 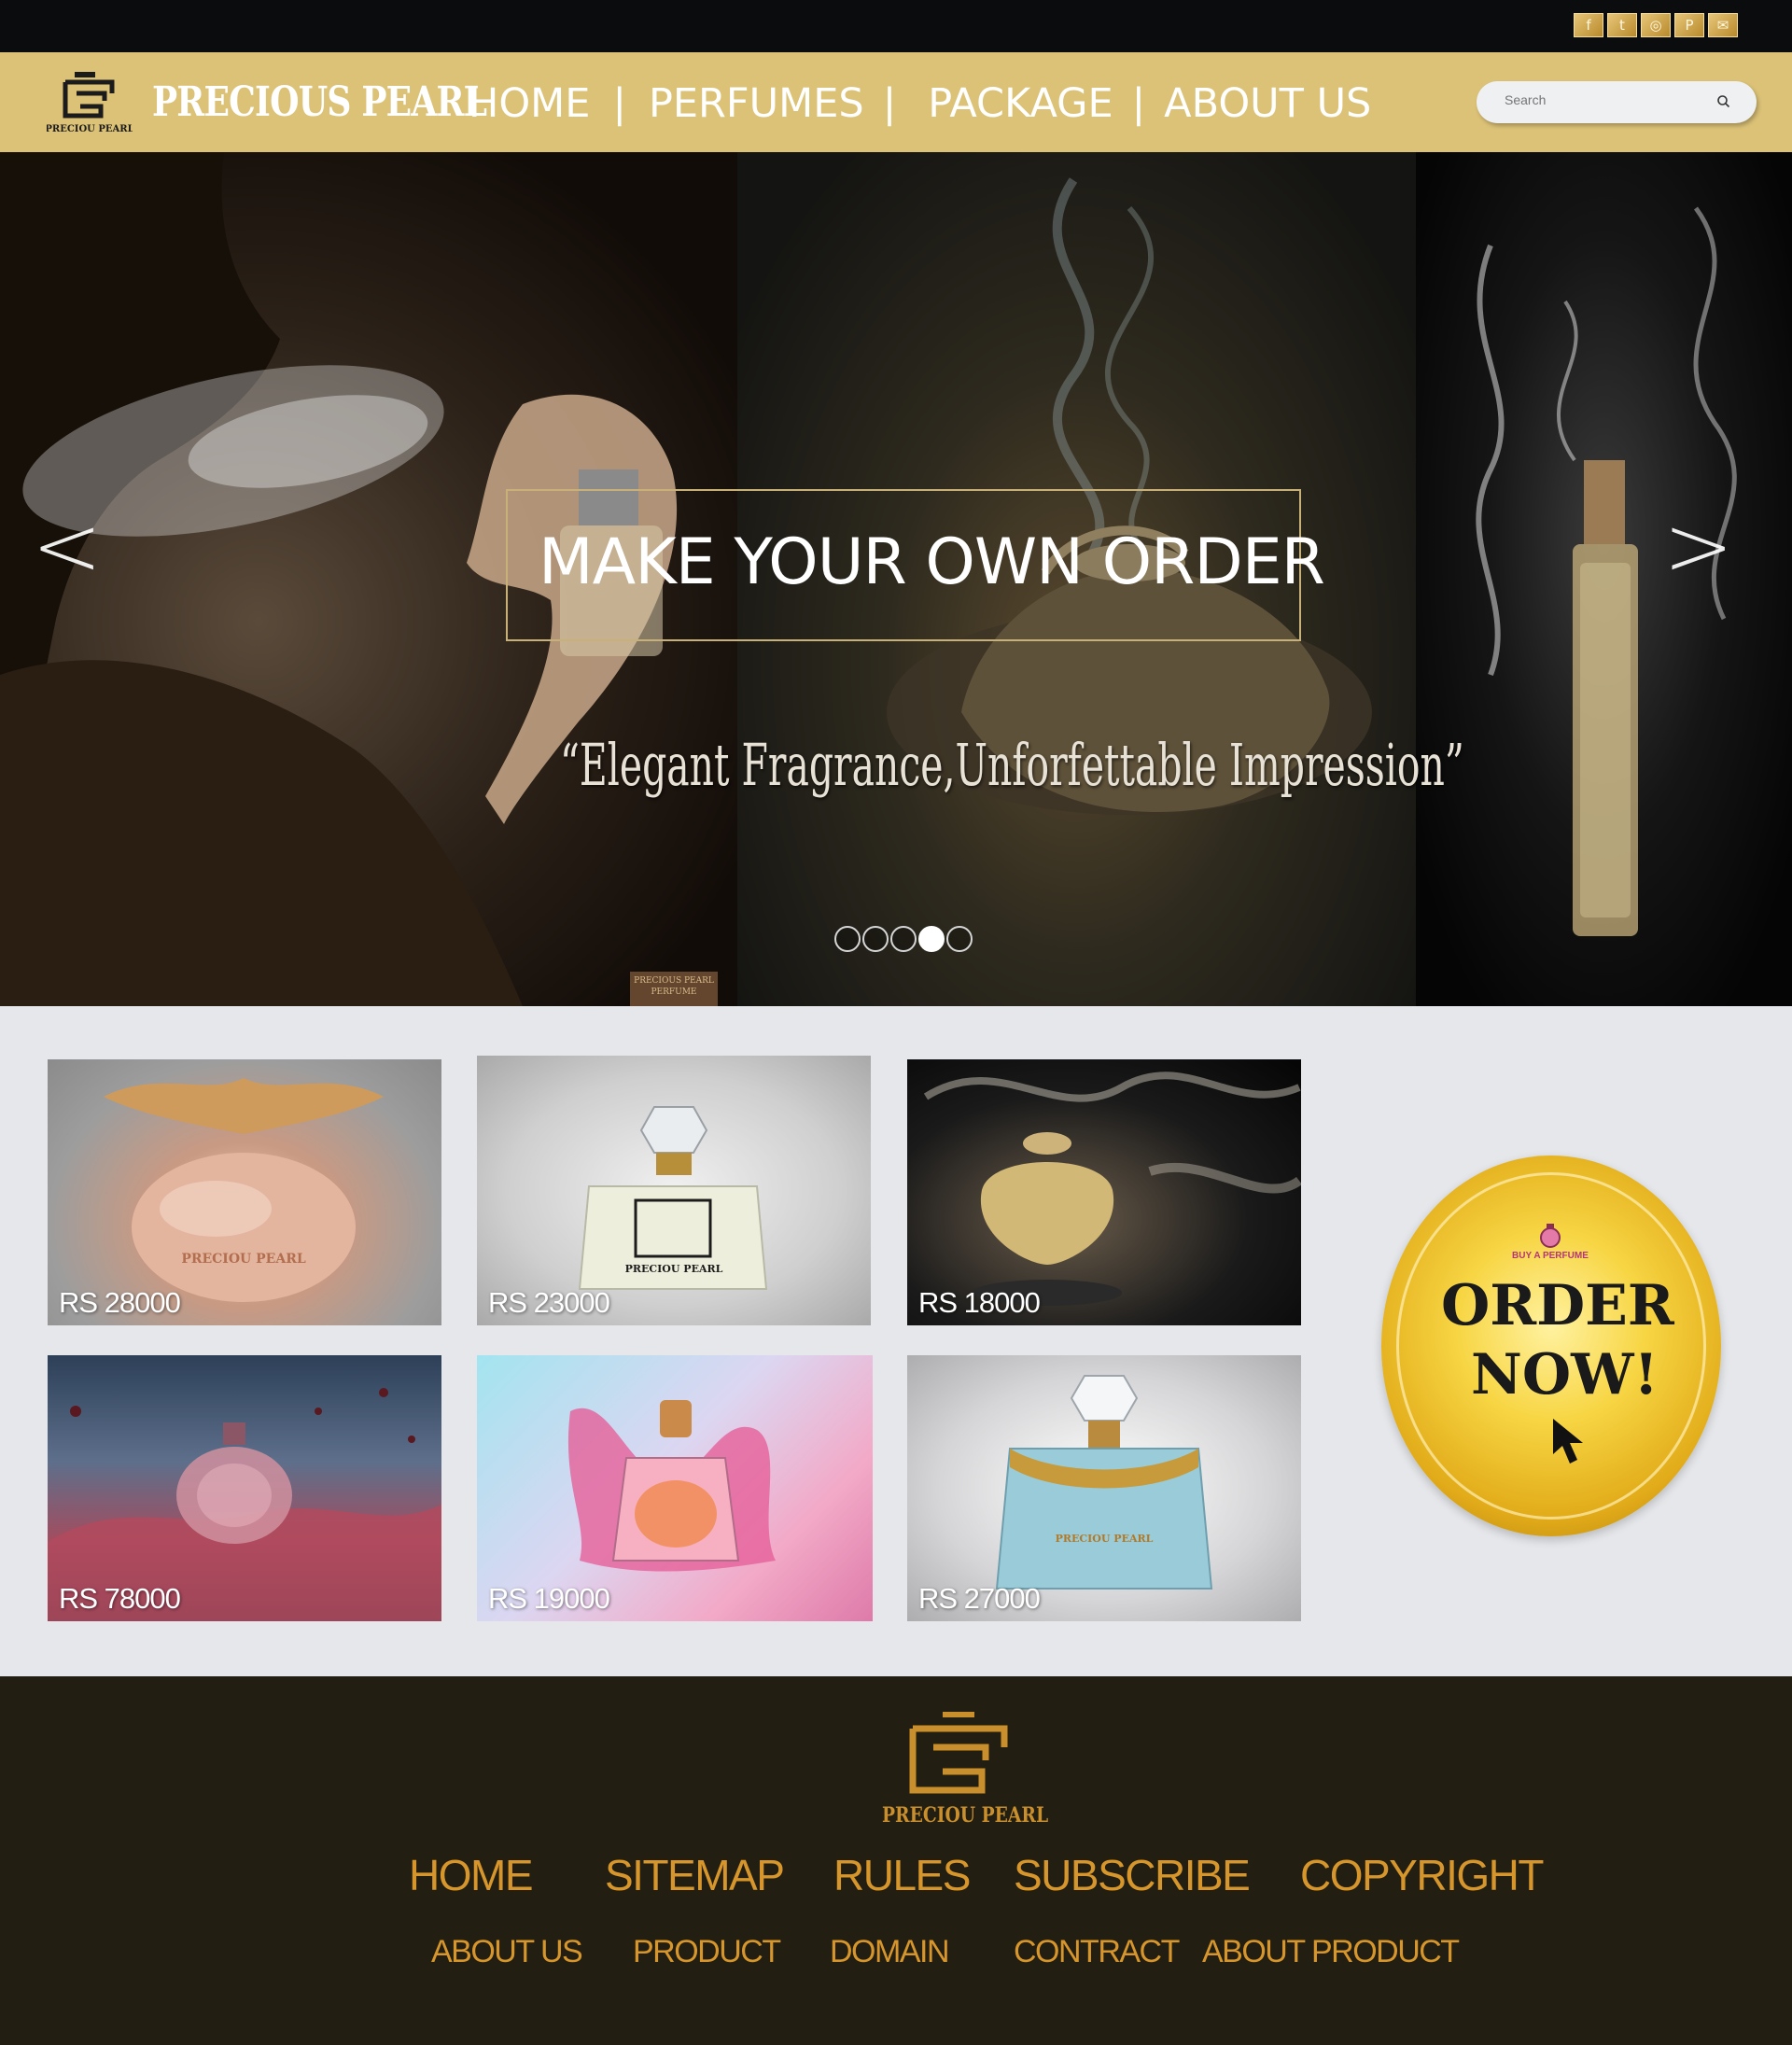 I want to click on product-card: RS 78000, so click(x=244, y=1488).